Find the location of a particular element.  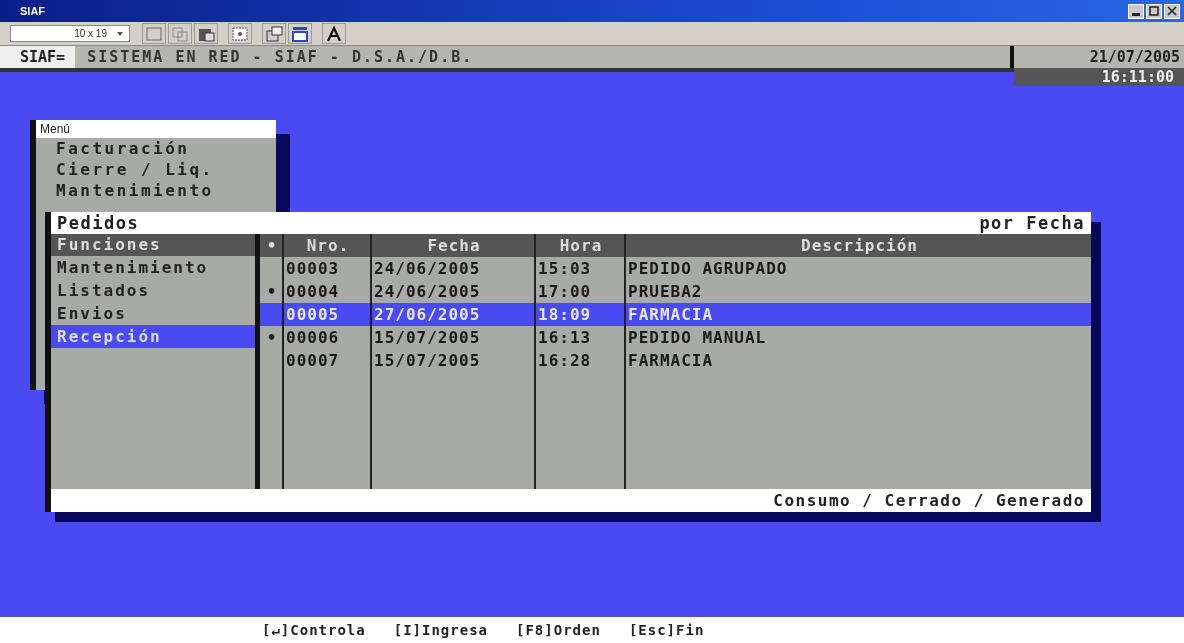

table-cell: PEDIDO AGRUPADO is located at coordinates (857, 268).